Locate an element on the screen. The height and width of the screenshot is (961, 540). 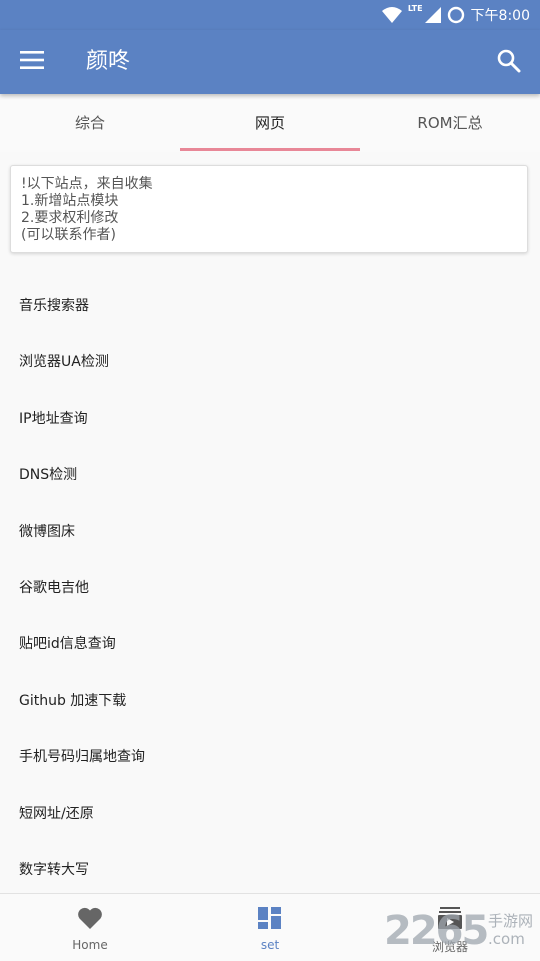
menu-icon is located at coordinates (32, 60).